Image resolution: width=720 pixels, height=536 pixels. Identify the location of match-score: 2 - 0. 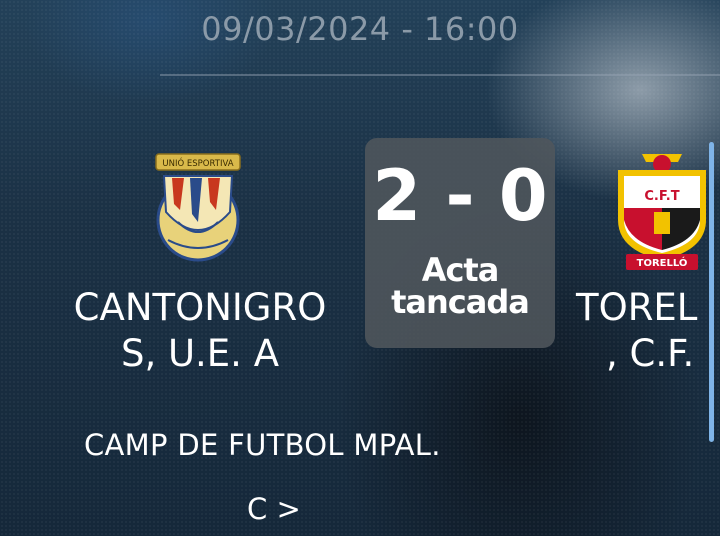
(460, 196).